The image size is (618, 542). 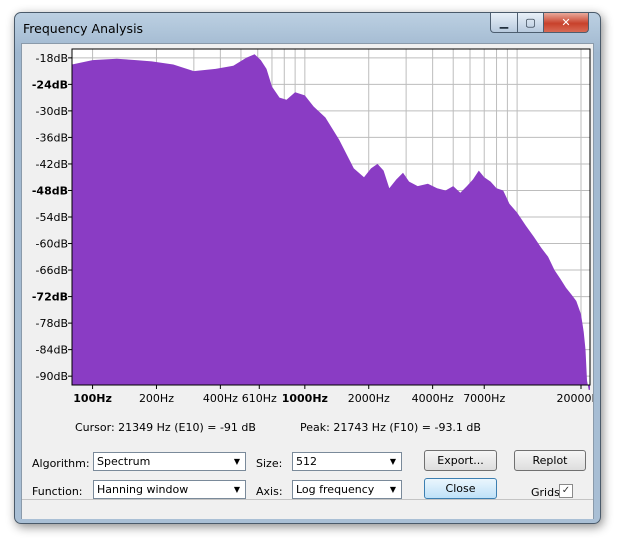 I want to click on y-tick-label: -48dB, so click(x=50, y=190).